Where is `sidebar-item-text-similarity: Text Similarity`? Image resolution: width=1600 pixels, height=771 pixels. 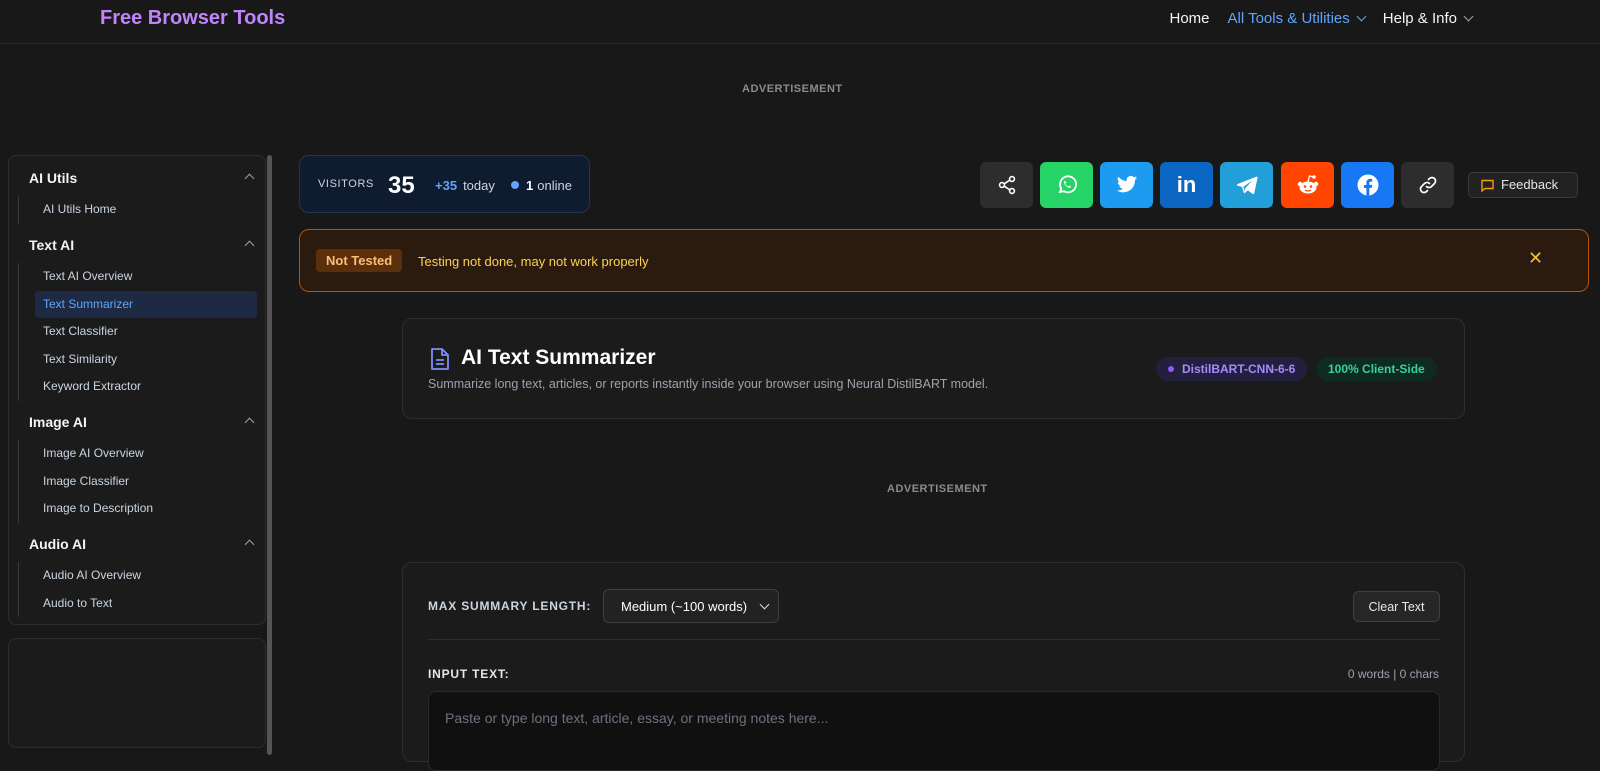
sidebar-item-text-similarity: Text Similarity is located at coordinates (139, 360).